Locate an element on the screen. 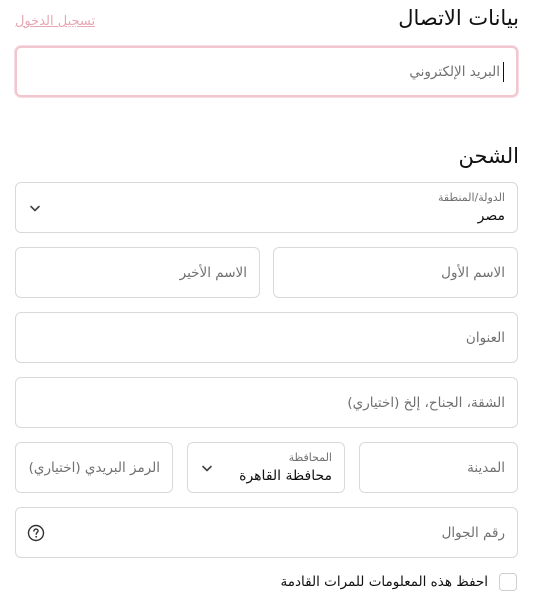 Image resolution: width=541 pixels, height=603 pixels. governorate-label: المحافظة is located at coordinates (310, 457).